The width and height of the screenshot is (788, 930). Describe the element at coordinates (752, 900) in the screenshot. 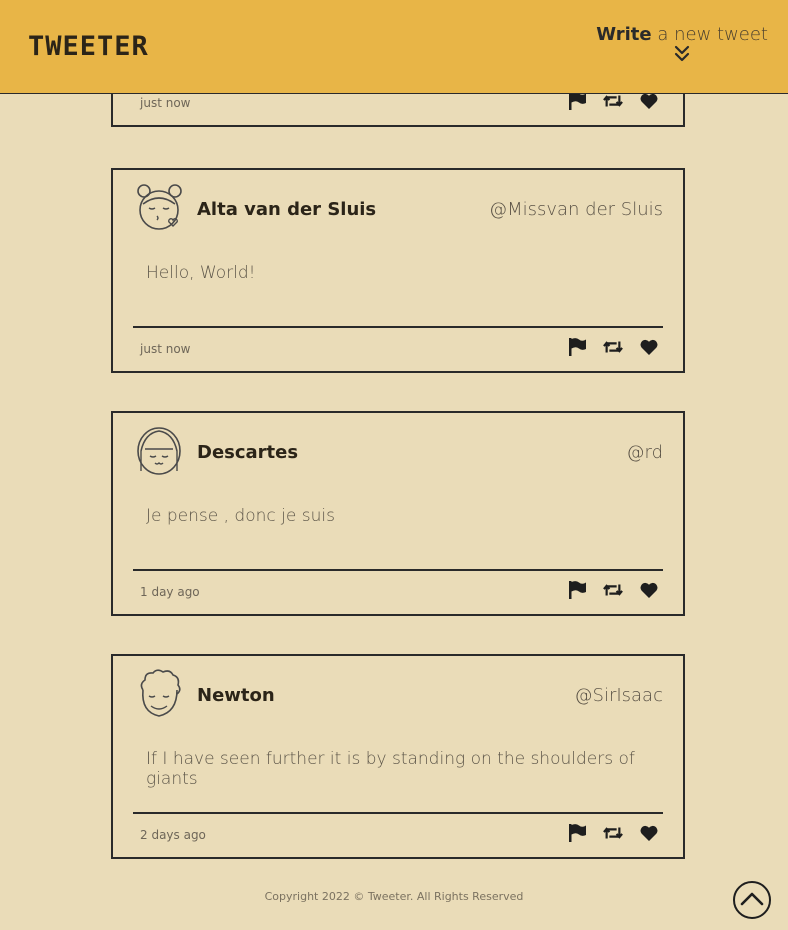

I see `chevron-up-circle-icon` at that location.